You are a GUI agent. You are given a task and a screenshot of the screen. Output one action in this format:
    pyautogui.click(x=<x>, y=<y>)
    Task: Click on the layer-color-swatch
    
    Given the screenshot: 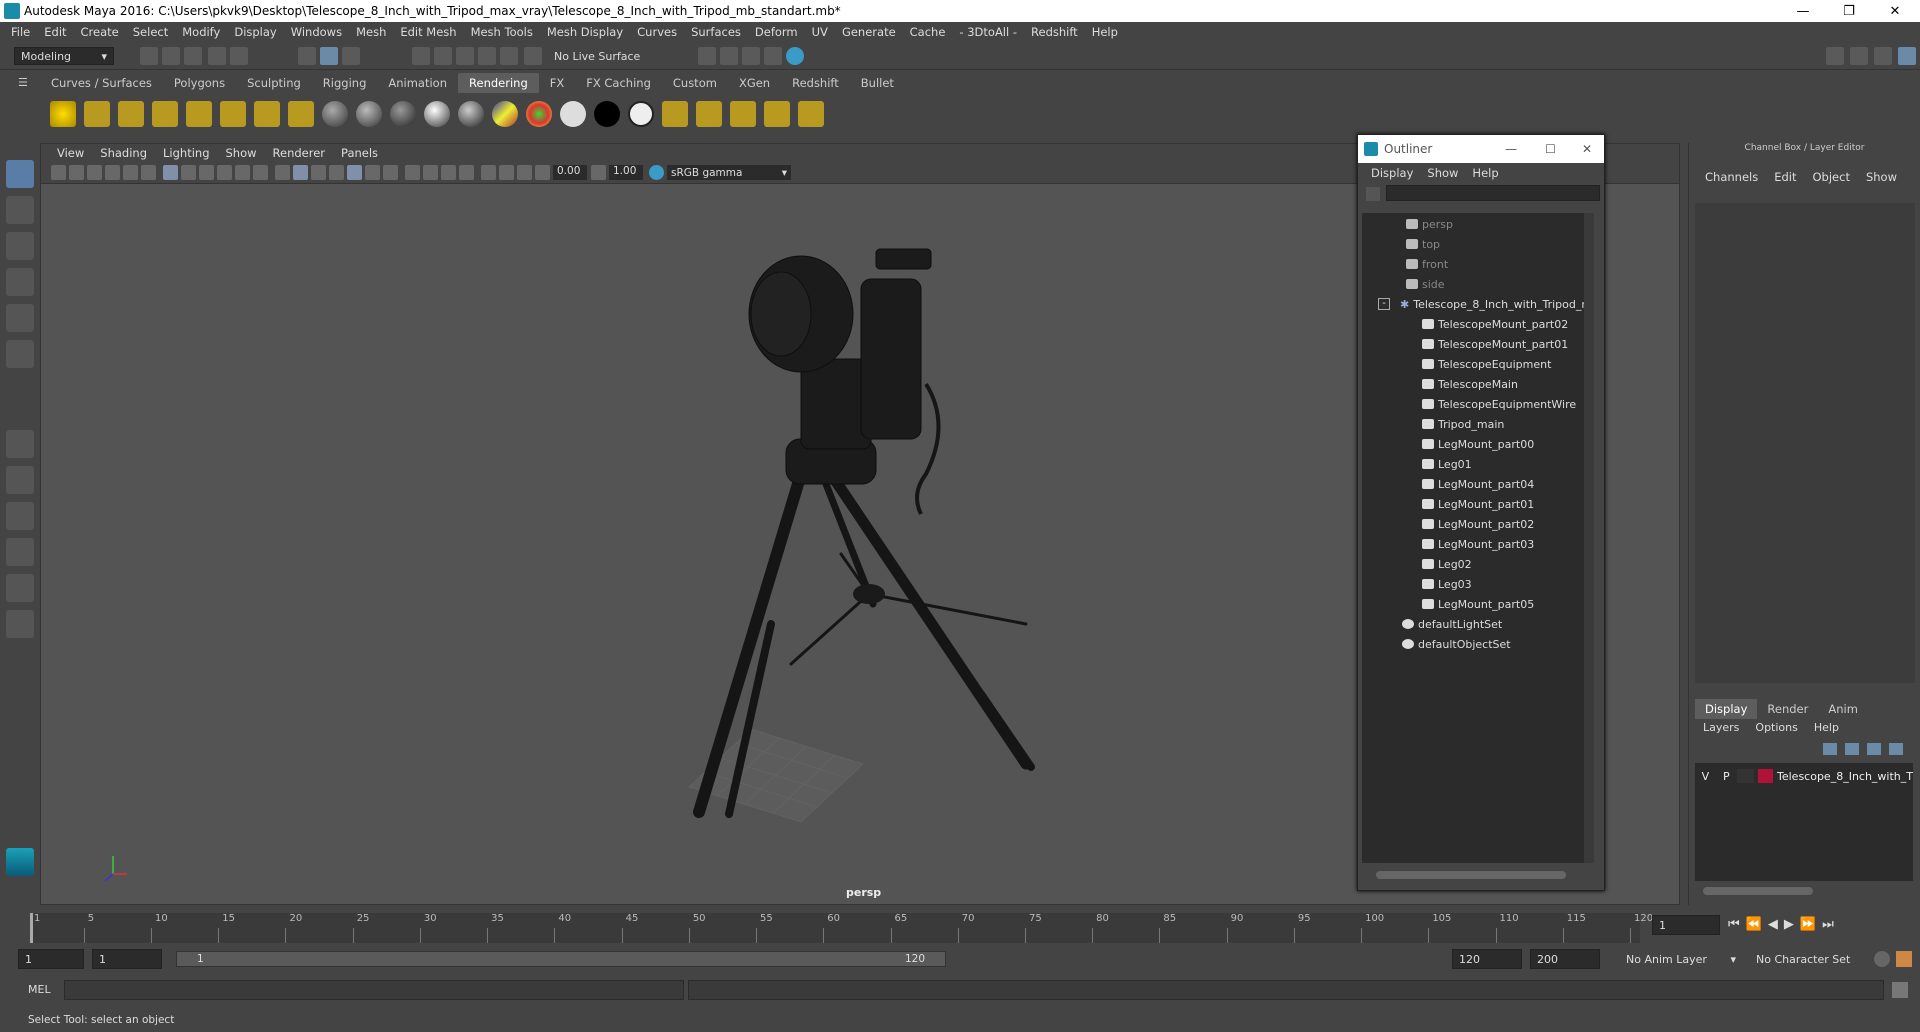 What is the action you would take?
    pyautogui.click(x=1765, y=776)
    